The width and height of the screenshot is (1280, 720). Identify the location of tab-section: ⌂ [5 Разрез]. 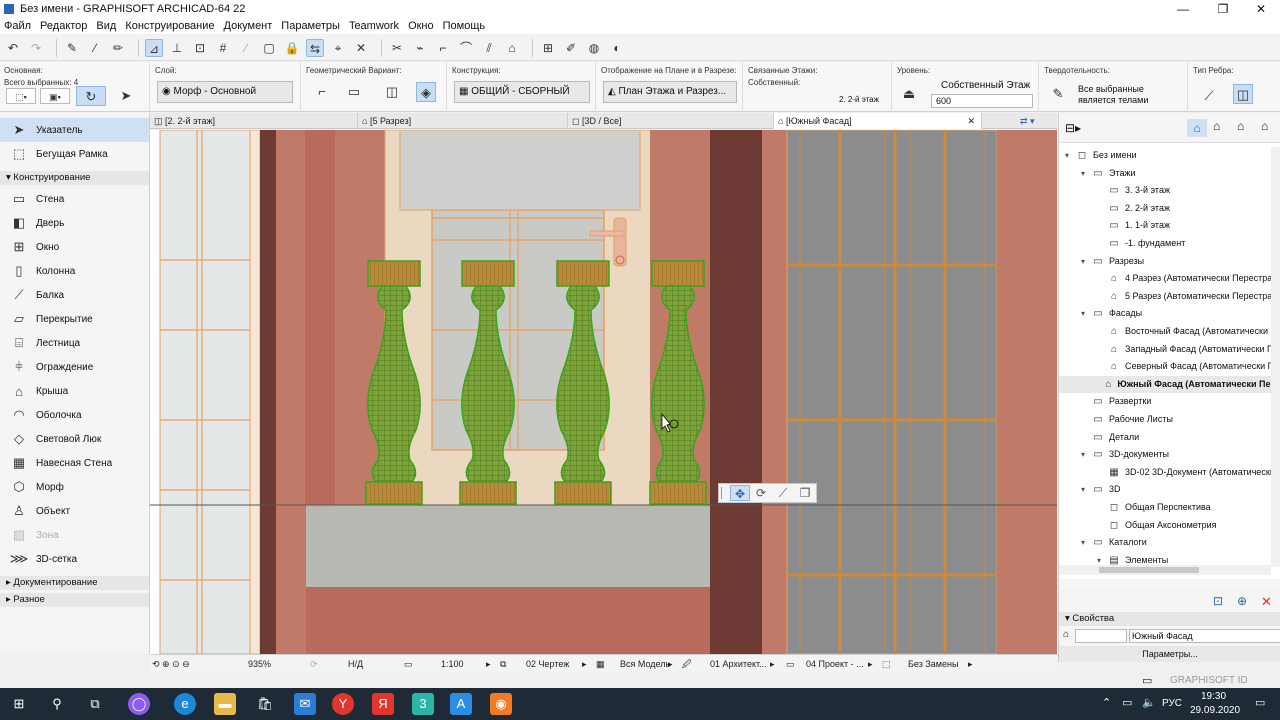
(463, 121).